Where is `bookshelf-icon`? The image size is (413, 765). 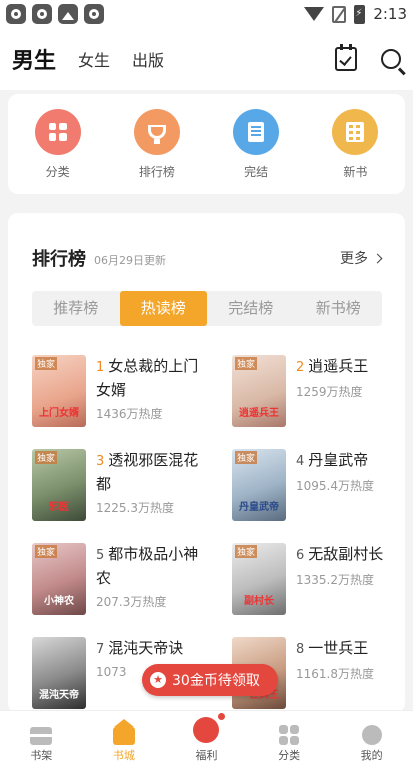
bookshelf-icon is located at coordinates (41, 736).